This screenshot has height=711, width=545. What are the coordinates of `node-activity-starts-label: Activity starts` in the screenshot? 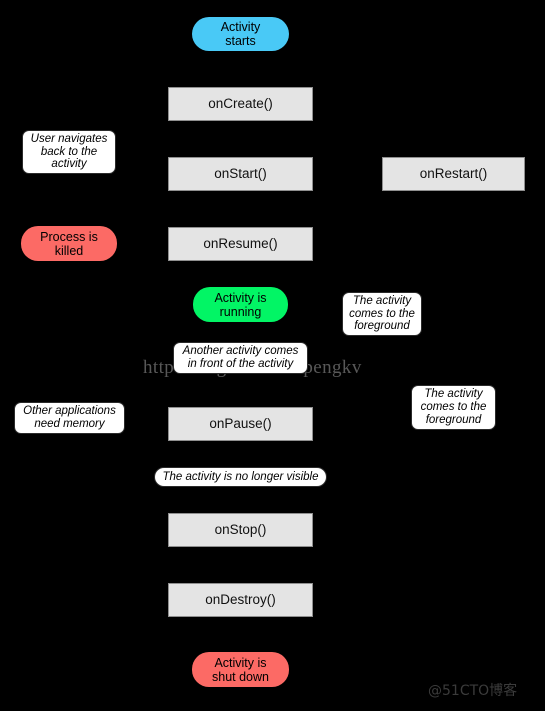 It's located at (240, 34).